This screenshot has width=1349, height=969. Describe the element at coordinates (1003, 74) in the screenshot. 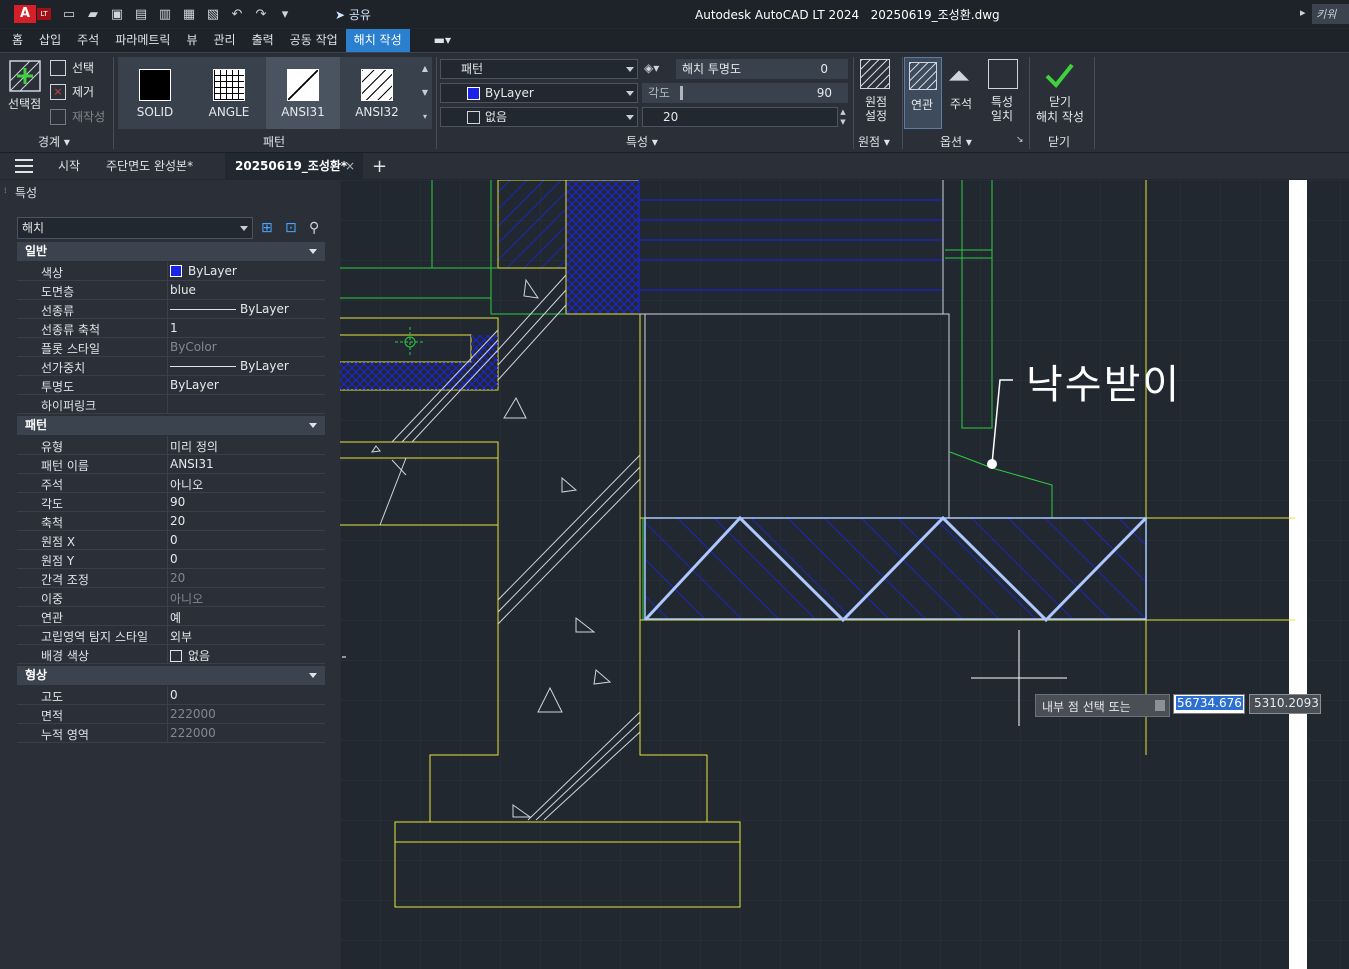

I see `match-properties-icon` at that location.